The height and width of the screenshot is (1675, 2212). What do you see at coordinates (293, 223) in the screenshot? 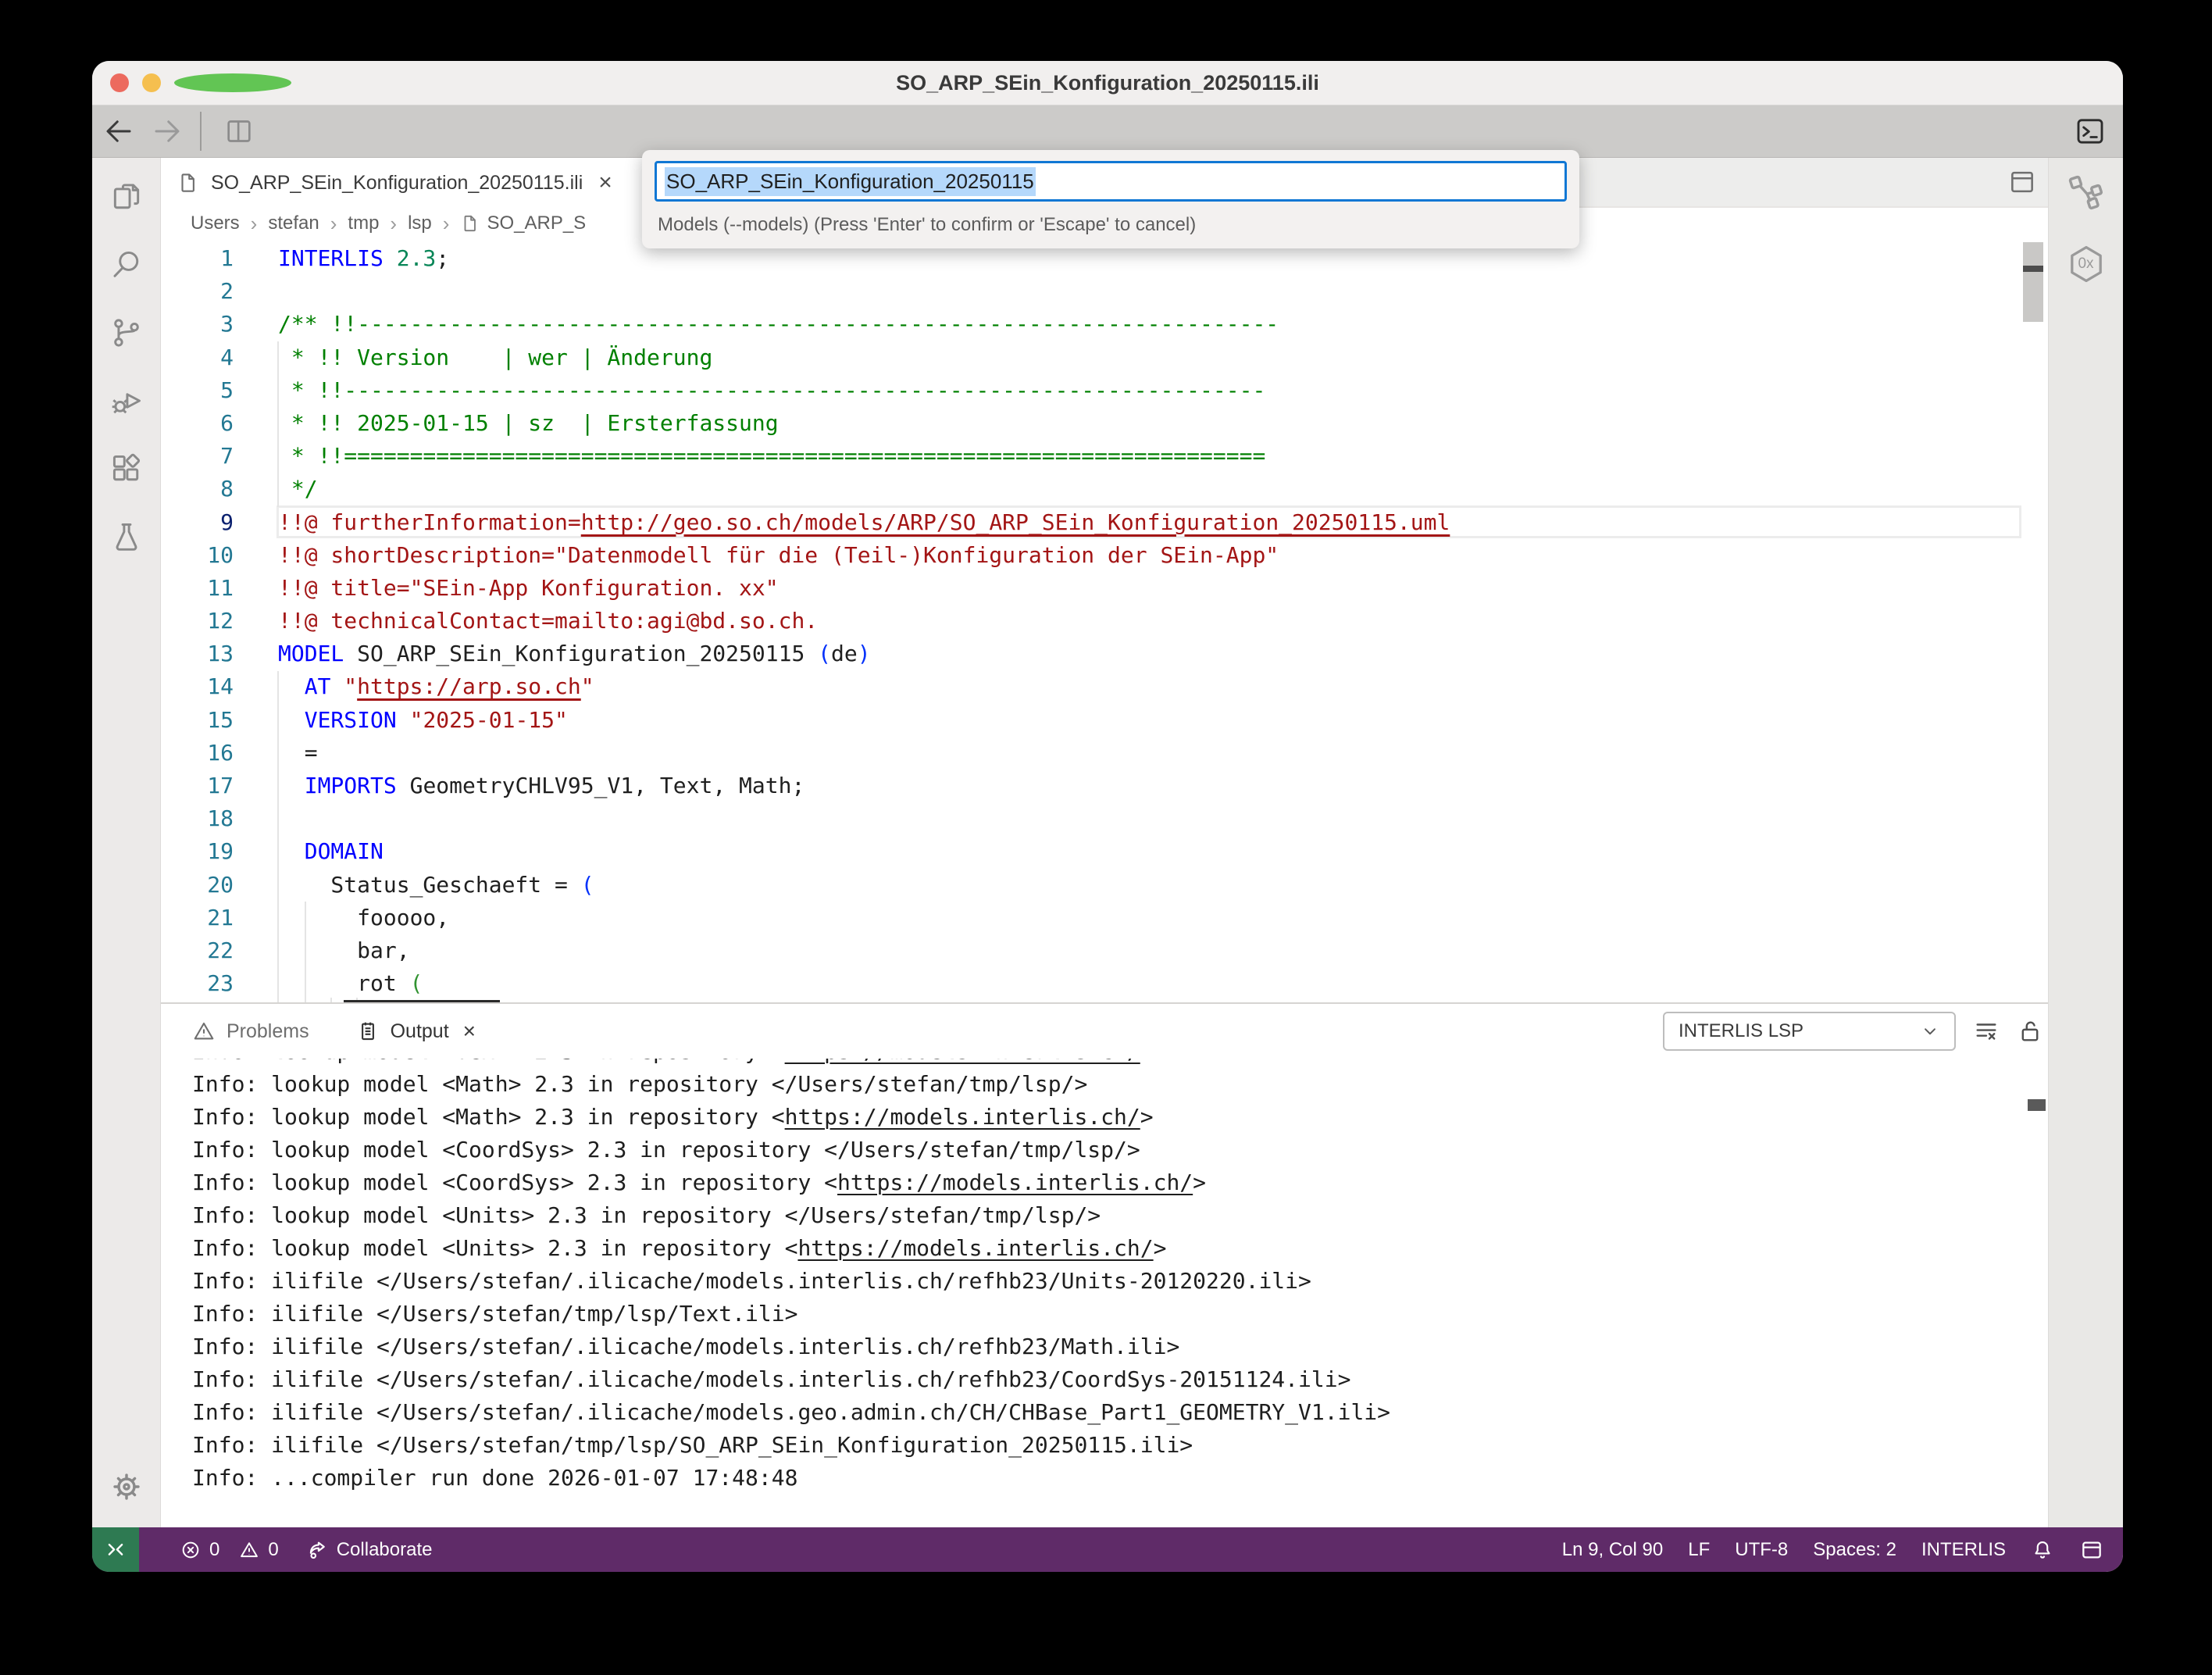
I see `breadcrumb-item: stefan` at bounding box center [293, 223].